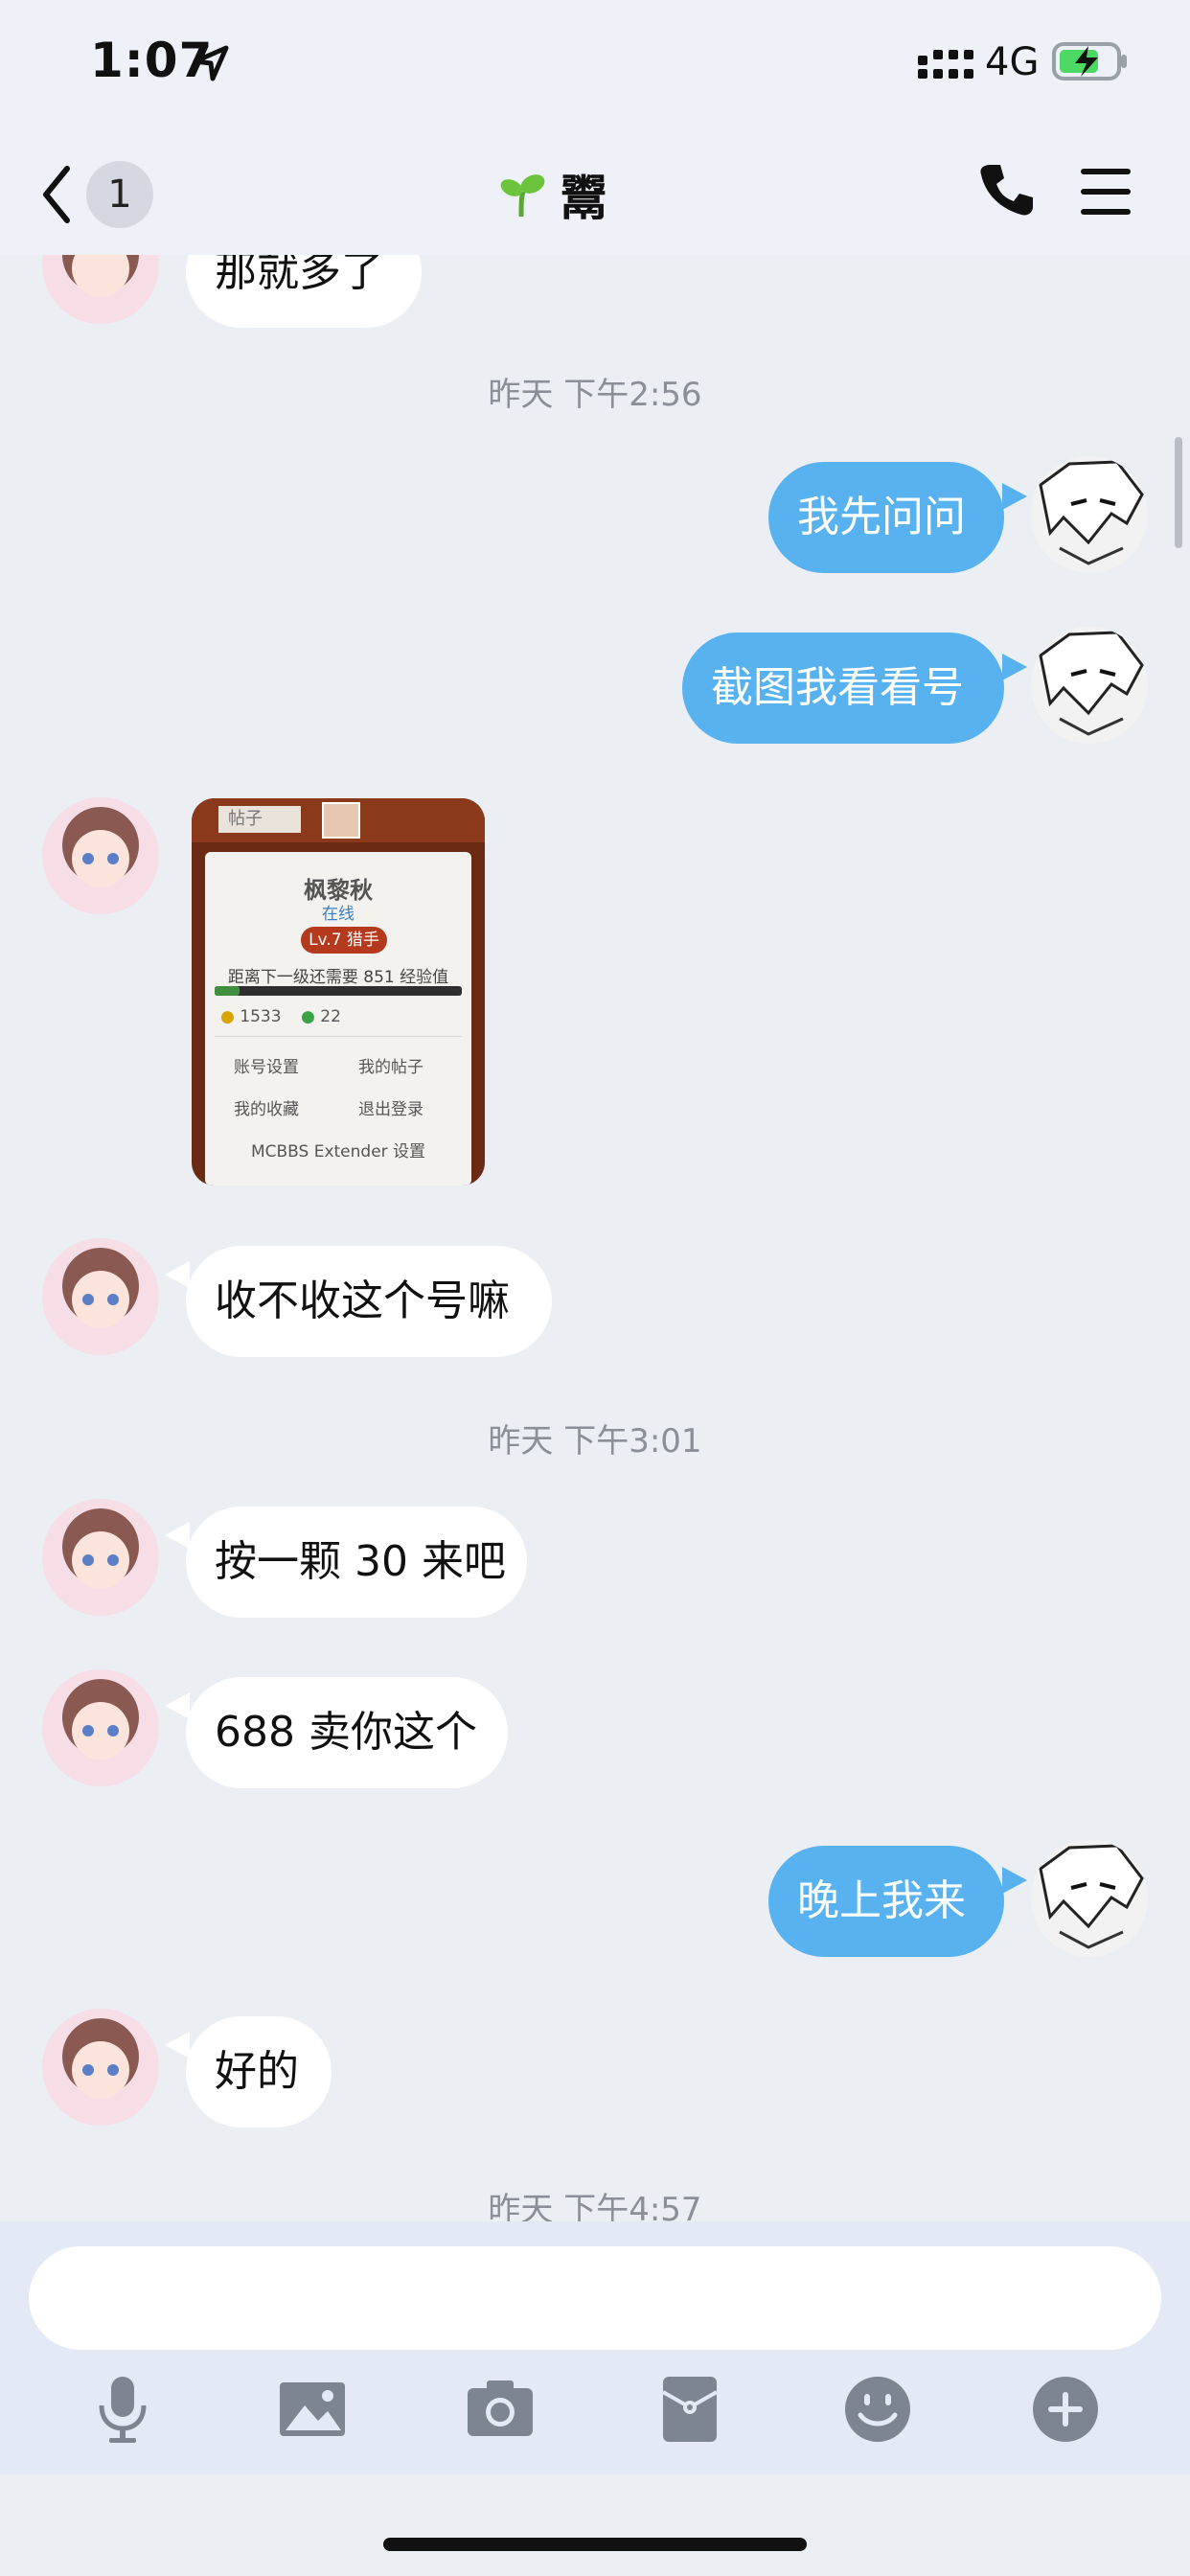  I want to click on emoji-icon, so click(878, 2409).